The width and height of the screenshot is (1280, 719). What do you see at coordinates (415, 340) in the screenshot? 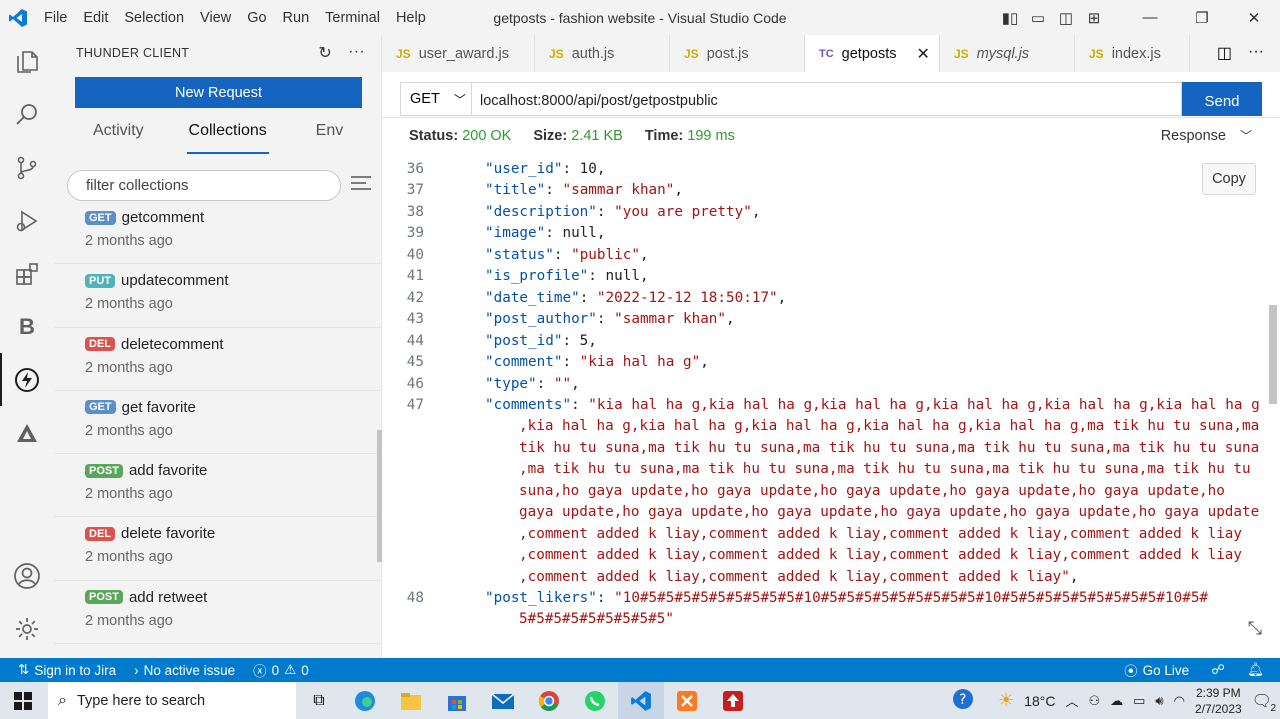
I see `line-number: 44` at bounding box center [415, 340].